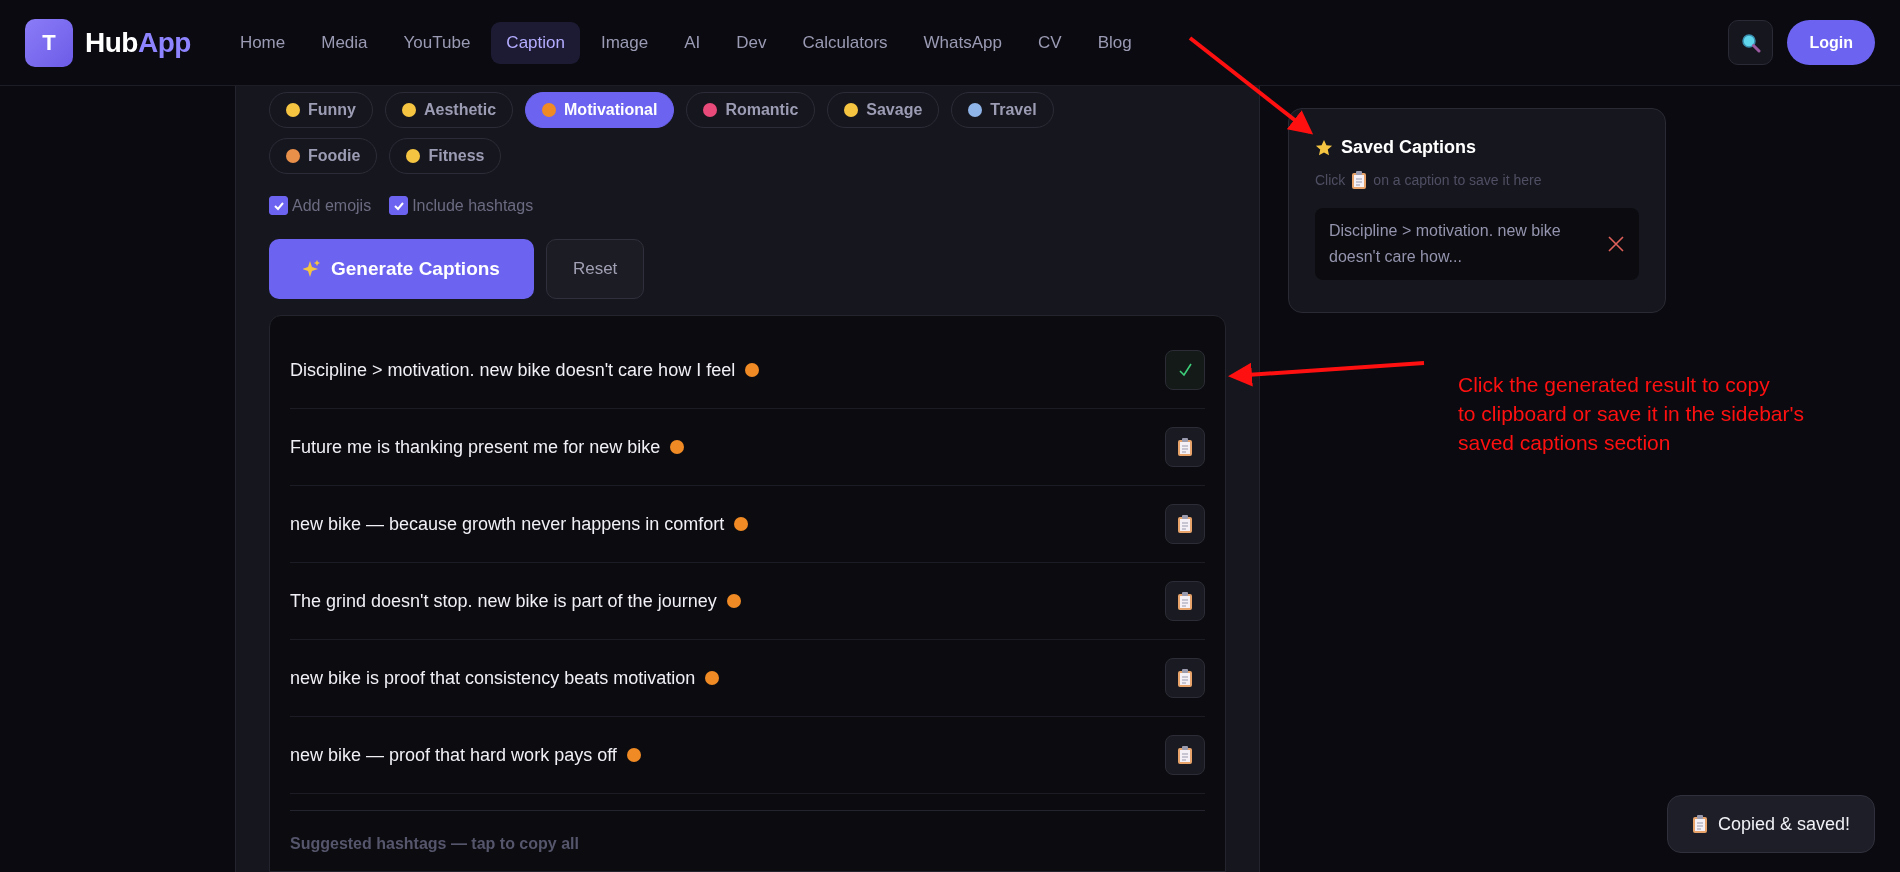 The height and width of the screenshot is (872, 1900). What do you see at coordinates (751, 42) in the screenshot?
I see `nav-link: Dev` at bounding box center [751, 42].